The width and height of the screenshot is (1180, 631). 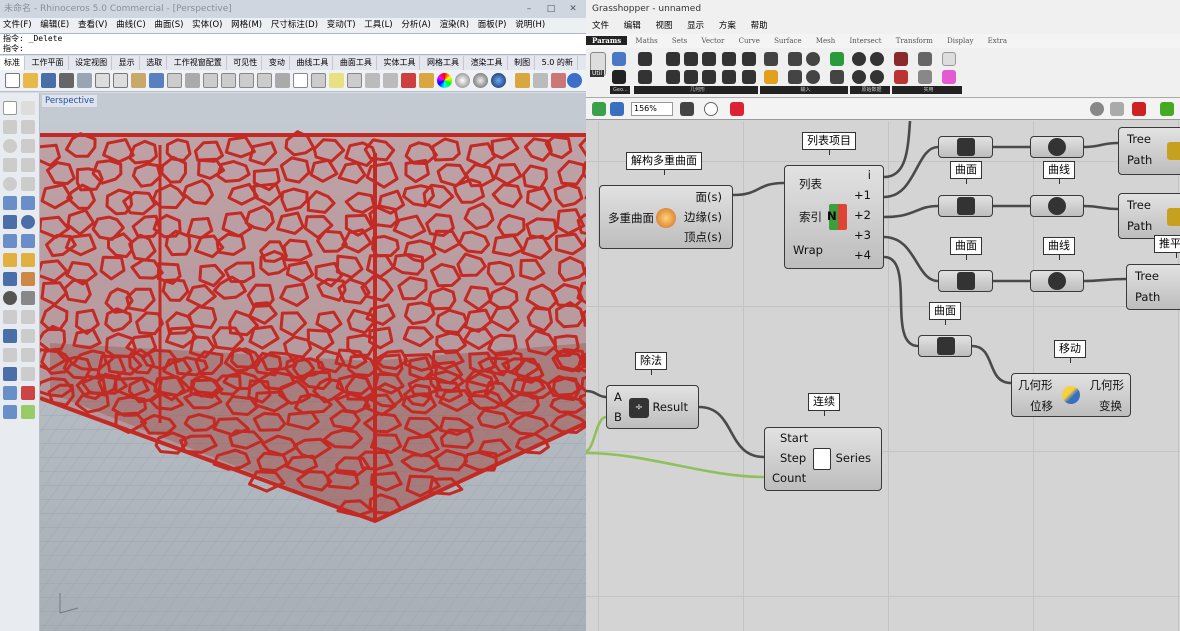 What do you see at coordinates (12, 63) in the screenshot?
I see `tab-standard: 标准` at bounding box center [12, 63].